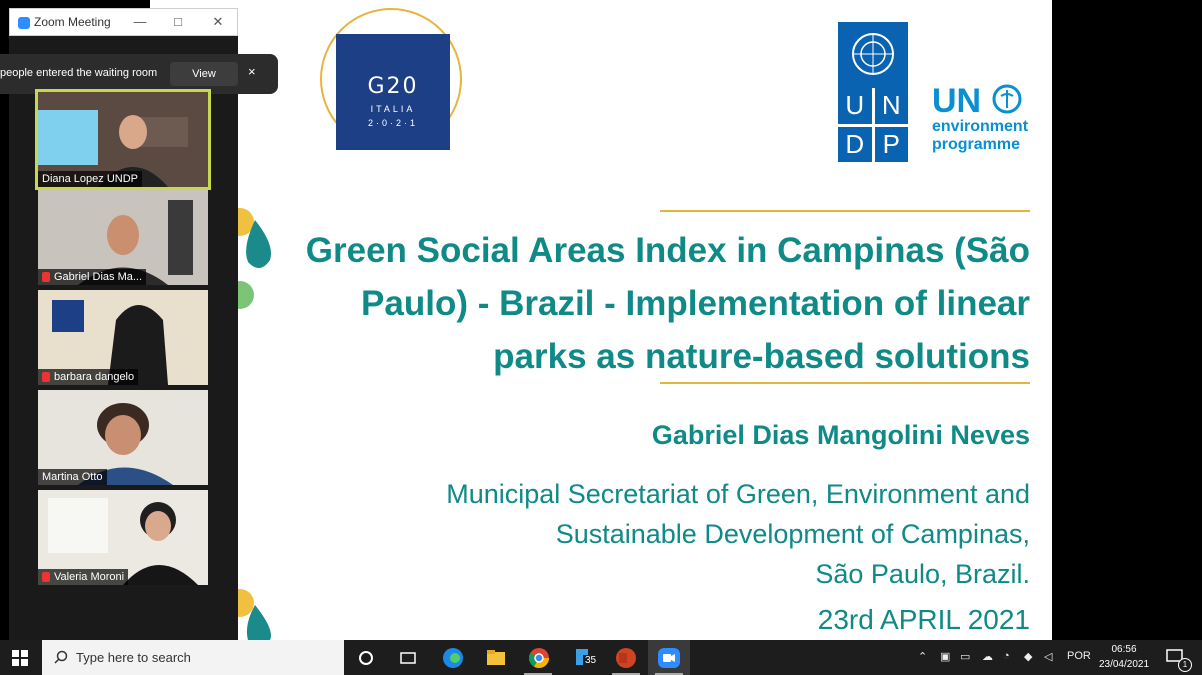 Image resolution: width=1202 pixels, height=675 pixels. What do you see at coordinates (922, 574) in the screenshot?
I see `affiliation-line-3: São Paulo, Brazil.` at bounding box center [922, 574].